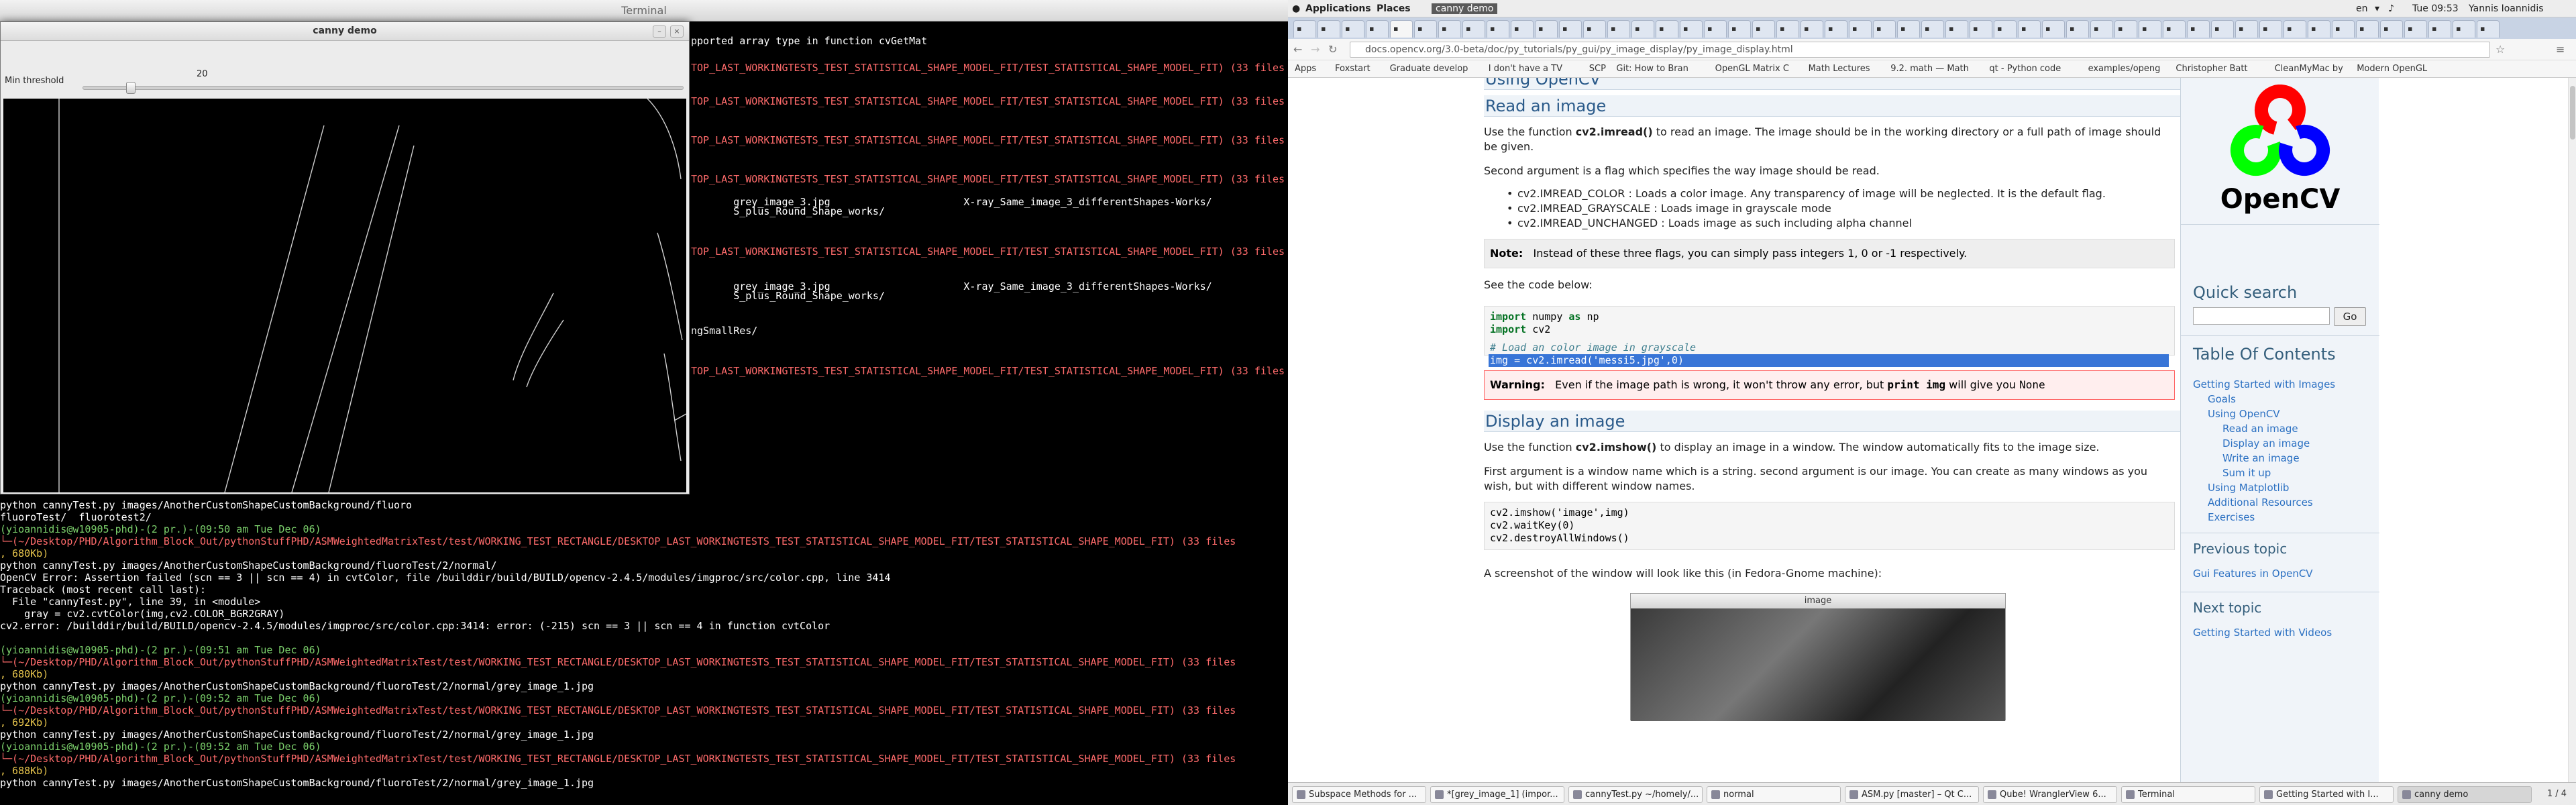 This screenshot has width=2576, height=805. I want to click on toc-item: Additional Resources, so click(2260, 502).